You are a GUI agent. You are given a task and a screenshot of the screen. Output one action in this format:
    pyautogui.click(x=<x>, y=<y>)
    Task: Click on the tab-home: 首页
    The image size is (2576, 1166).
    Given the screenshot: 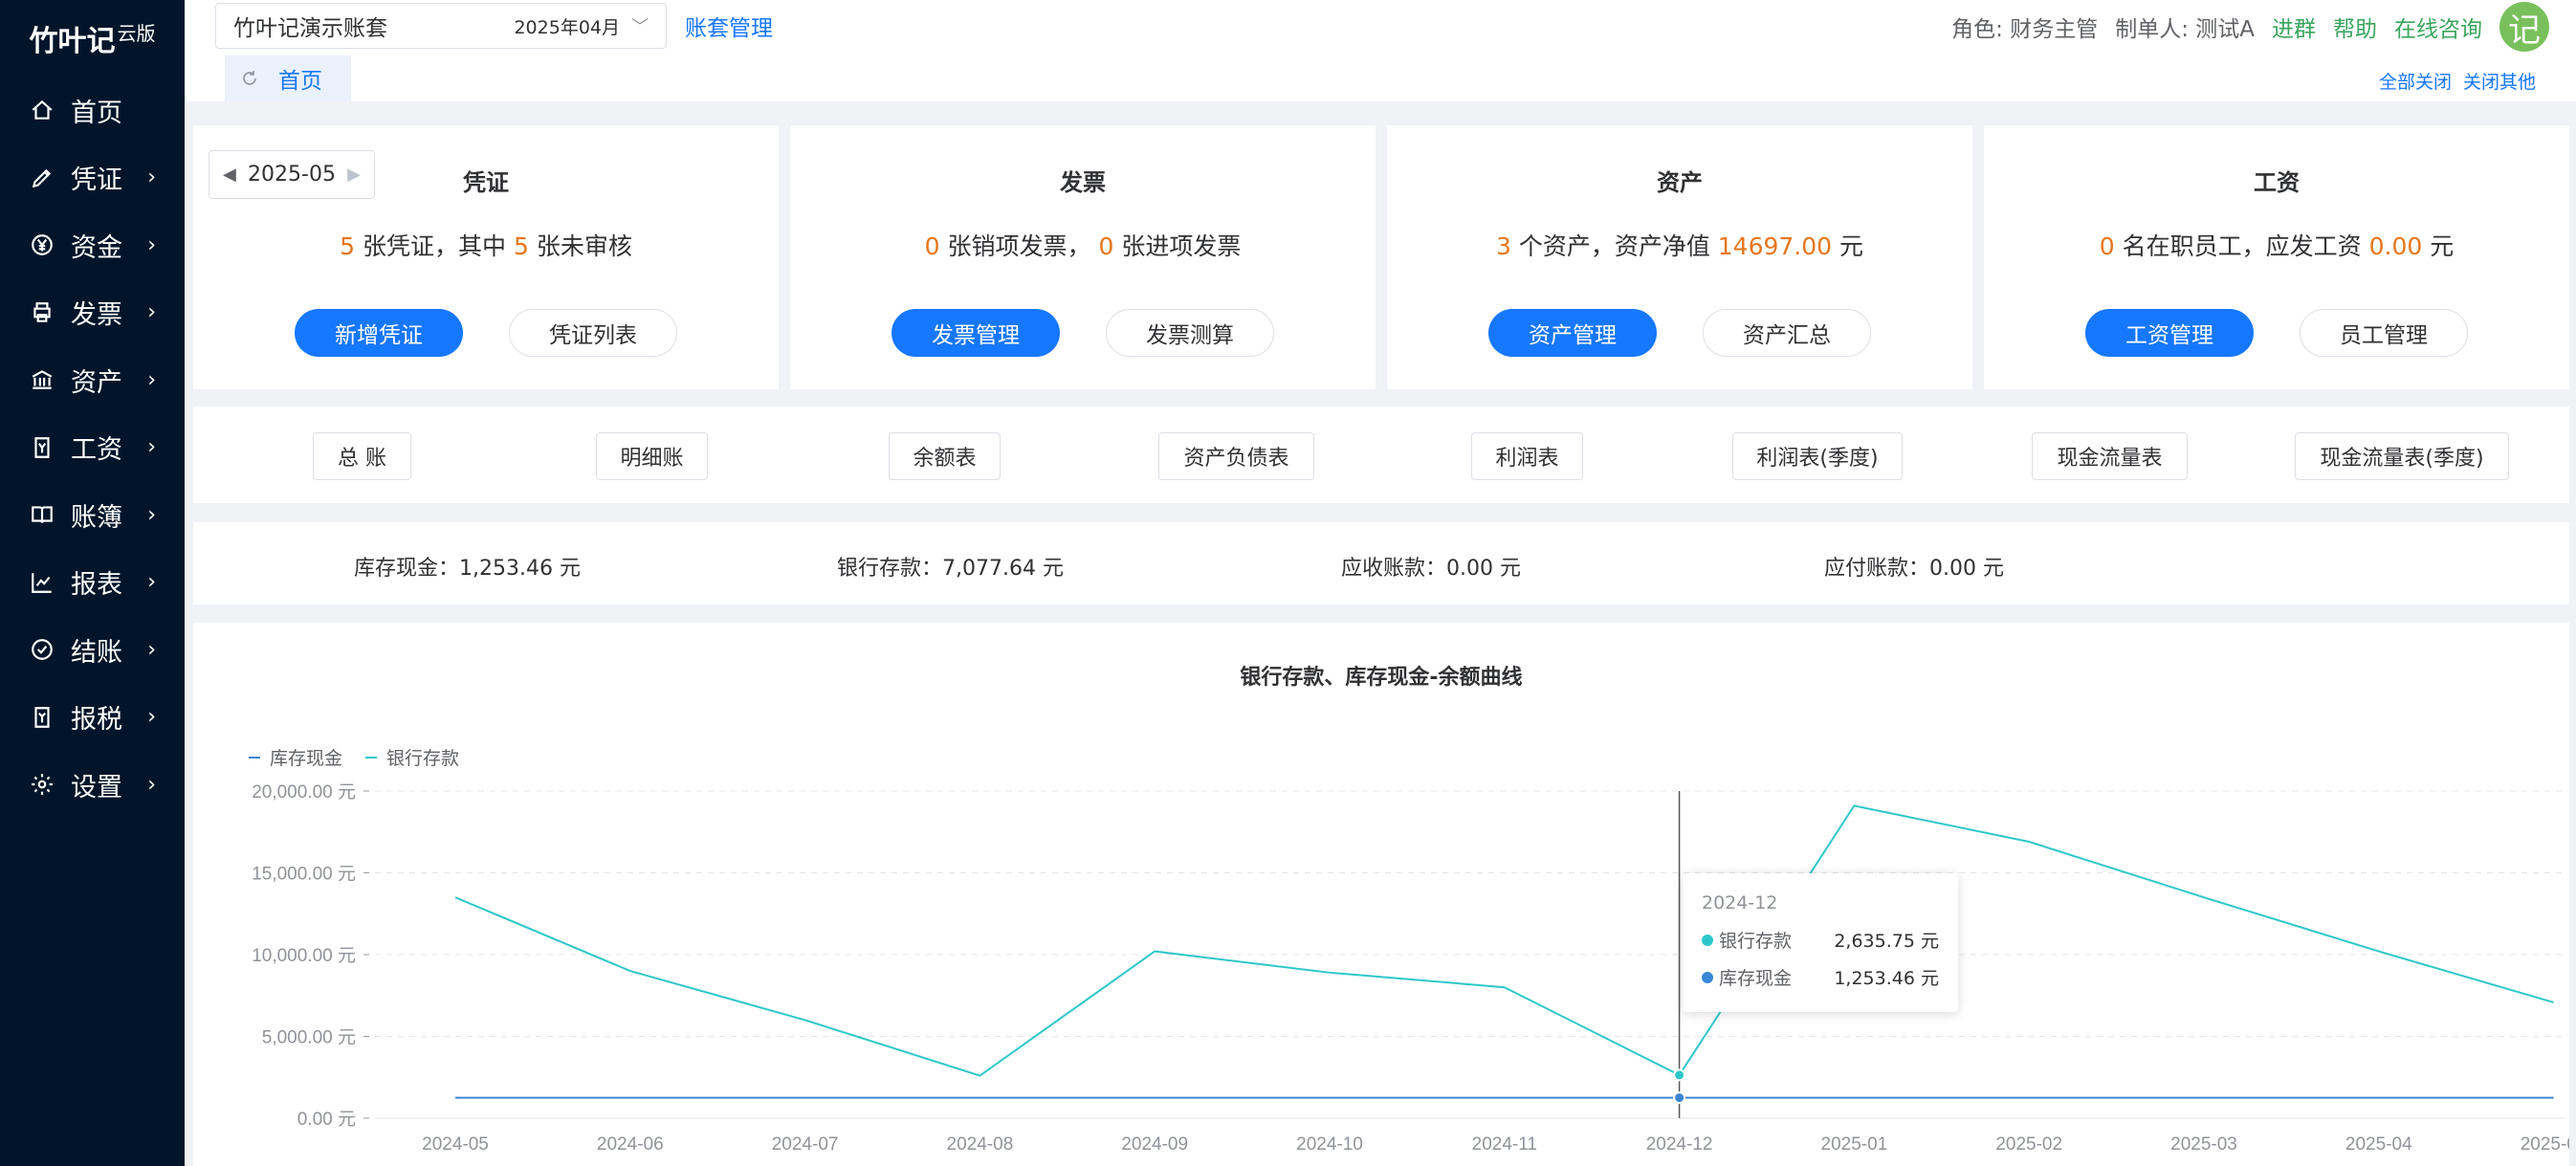 What is the action you would take?
    pyautogui.click(x=288, y=78)
    